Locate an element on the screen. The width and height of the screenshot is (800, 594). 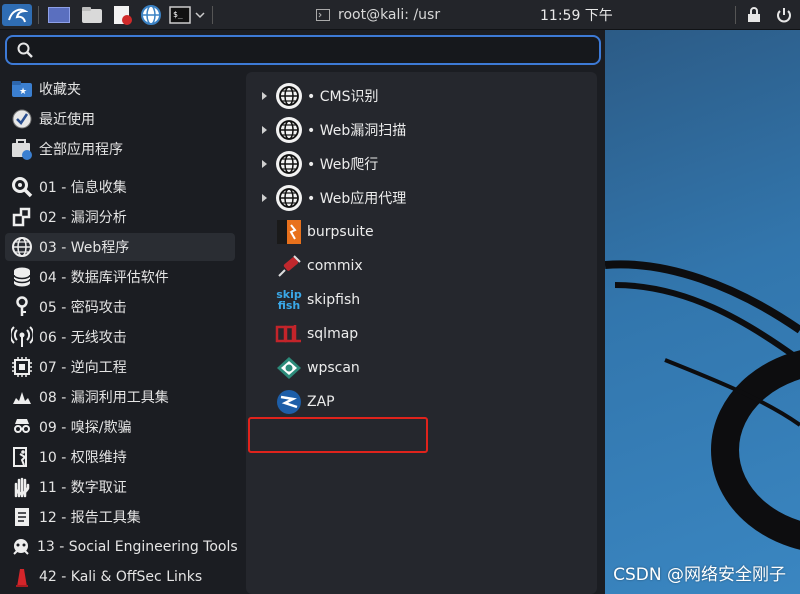
app-web-proxy-submenu: • Web应用代理 is located at coordinates (331, 198).